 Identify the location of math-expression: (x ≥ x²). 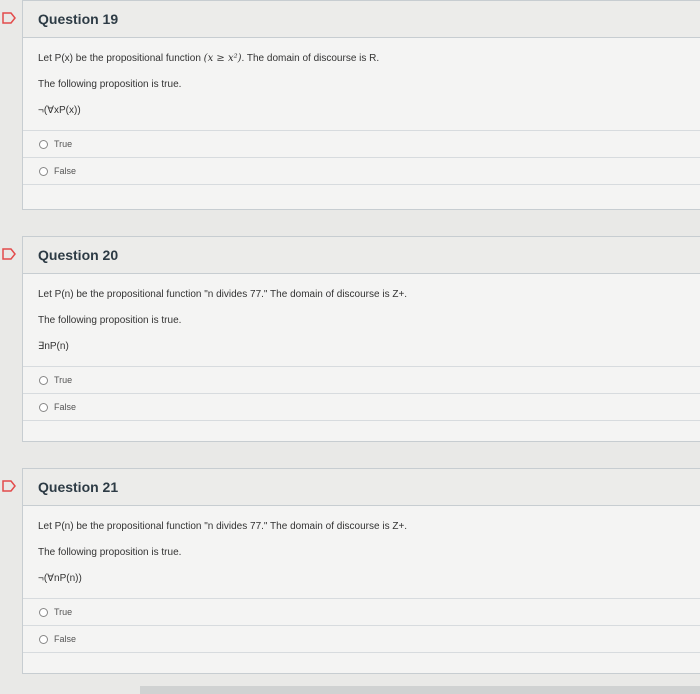
(222, 58).